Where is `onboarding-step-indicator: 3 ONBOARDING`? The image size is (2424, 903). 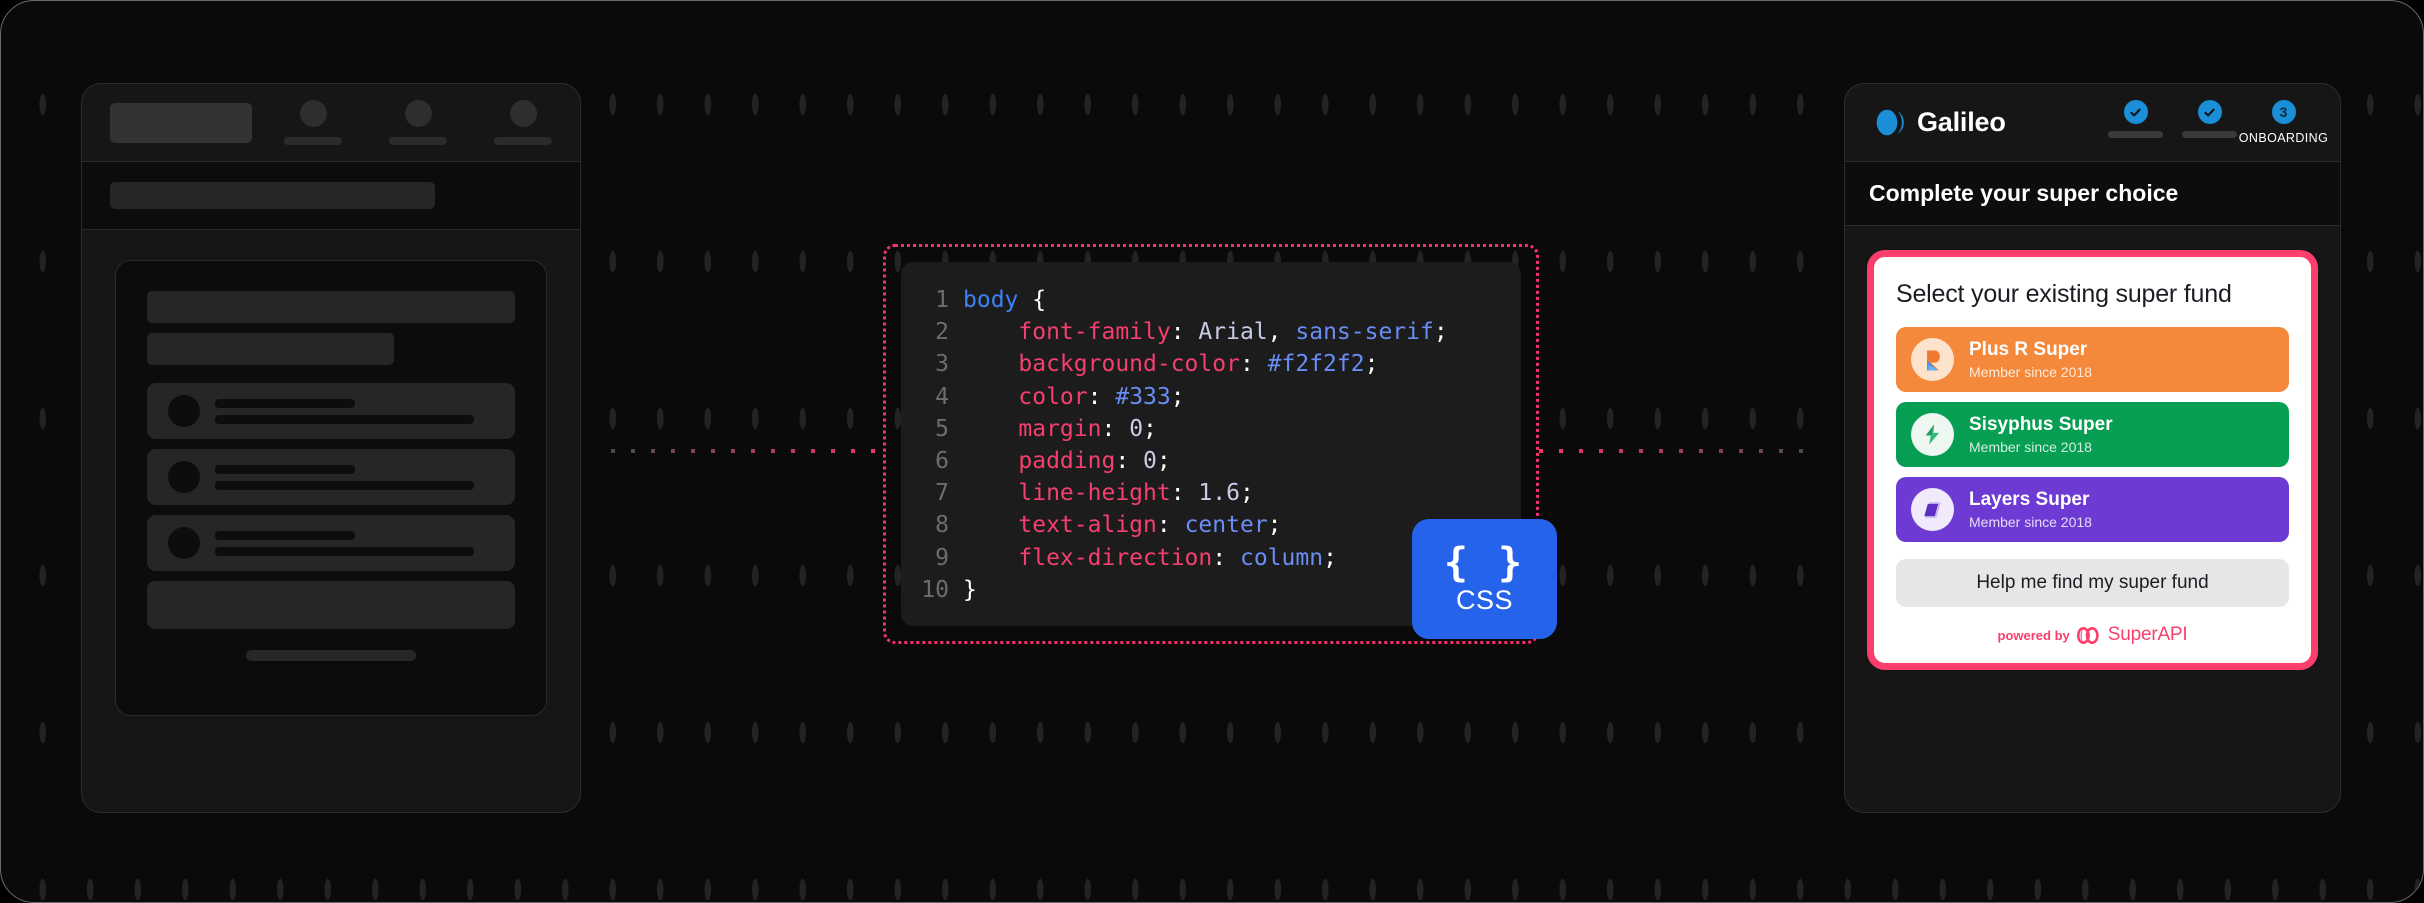
onboarding-step-indicator: 3 ONBOARDING is located at coordinates (2217, 122).